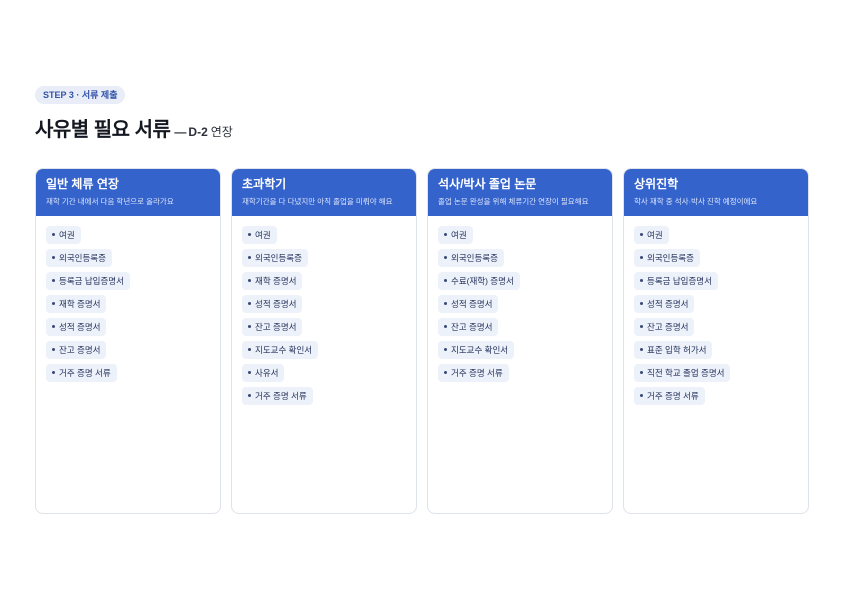 The width and height of the screenshot is (842, 595). I want to click on document-chip: 수료(재학) 증명서, so click(479, 281).